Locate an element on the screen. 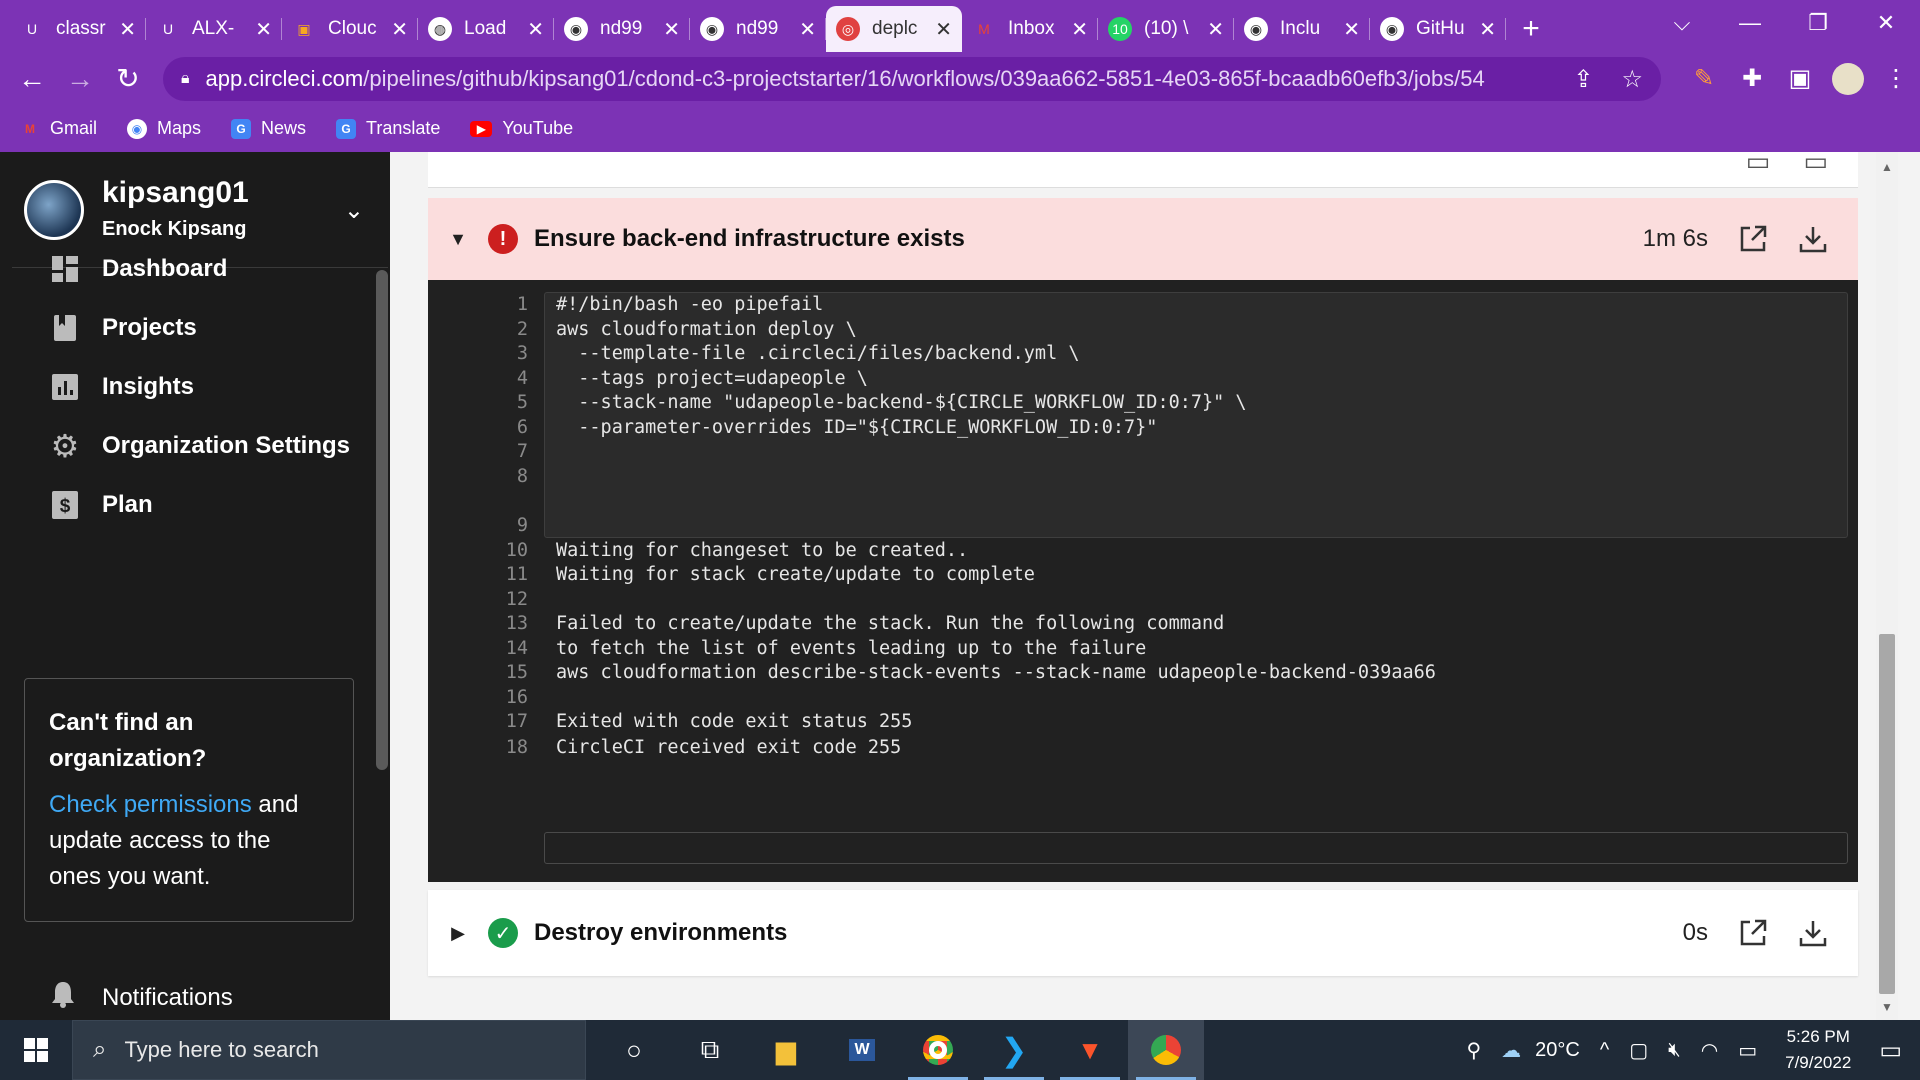 The height and width of the screenshot is (1080, 1920). profile-avatar is located at coordinates (1848, 78).